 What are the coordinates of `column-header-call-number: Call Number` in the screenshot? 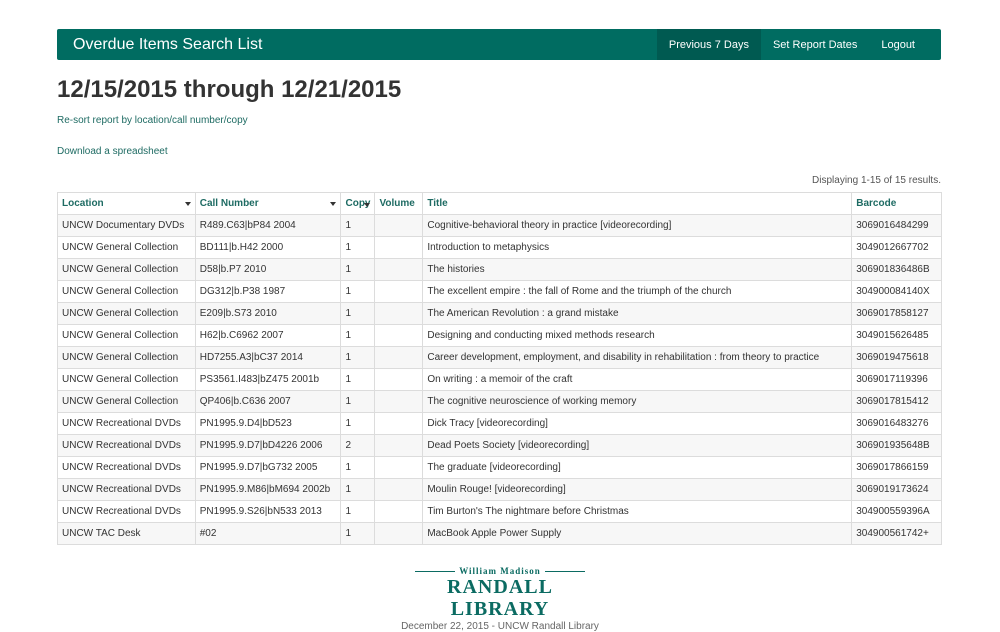 It's located at (268, 203).